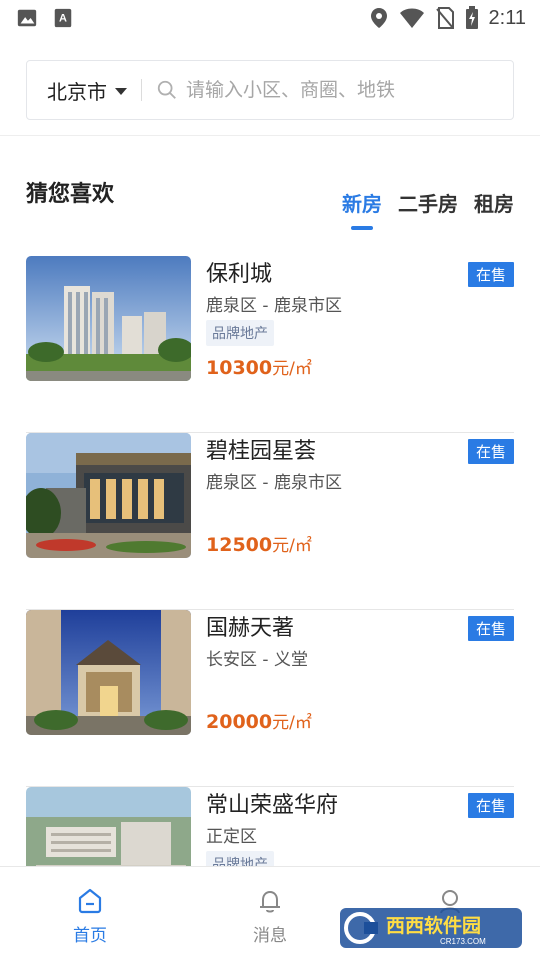 This screenshot has width=540, height=960. I want to click on wifi-icon, so click(411, 18).